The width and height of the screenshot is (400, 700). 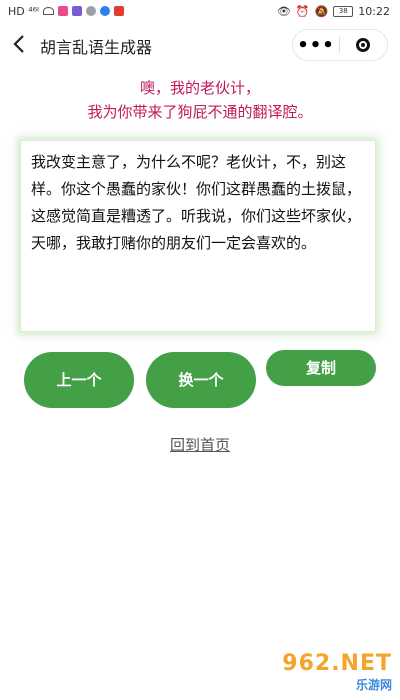 I want to click on previous-button-label: 上一个, so click(x=79, y=380).